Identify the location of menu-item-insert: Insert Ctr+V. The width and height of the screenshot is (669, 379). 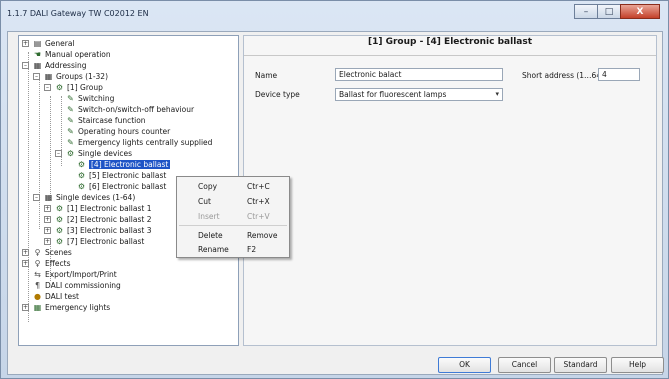
(233, 216).